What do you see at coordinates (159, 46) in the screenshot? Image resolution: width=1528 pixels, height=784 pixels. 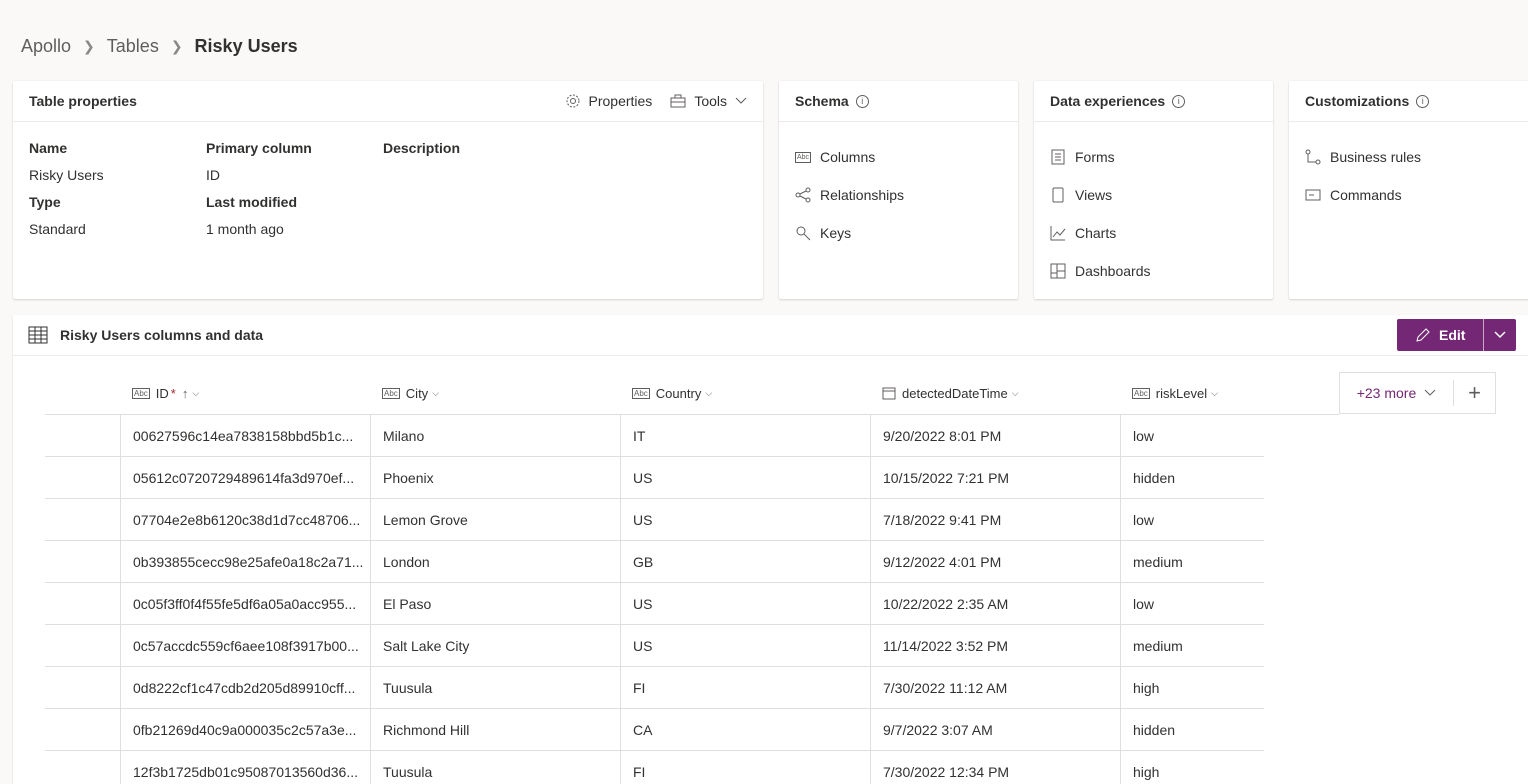 I see `breadcrumb: Apollo ❯ Tables ❯ Risky Users` at bounding box center [159, 46].